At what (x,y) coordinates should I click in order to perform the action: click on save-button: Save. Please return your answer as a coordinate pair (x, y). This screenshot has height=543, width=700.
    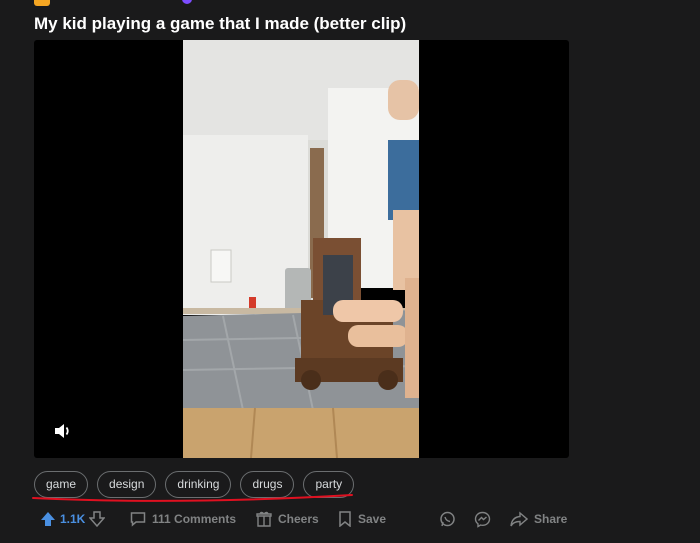
    Looking at the image, I should click on (362, 519).